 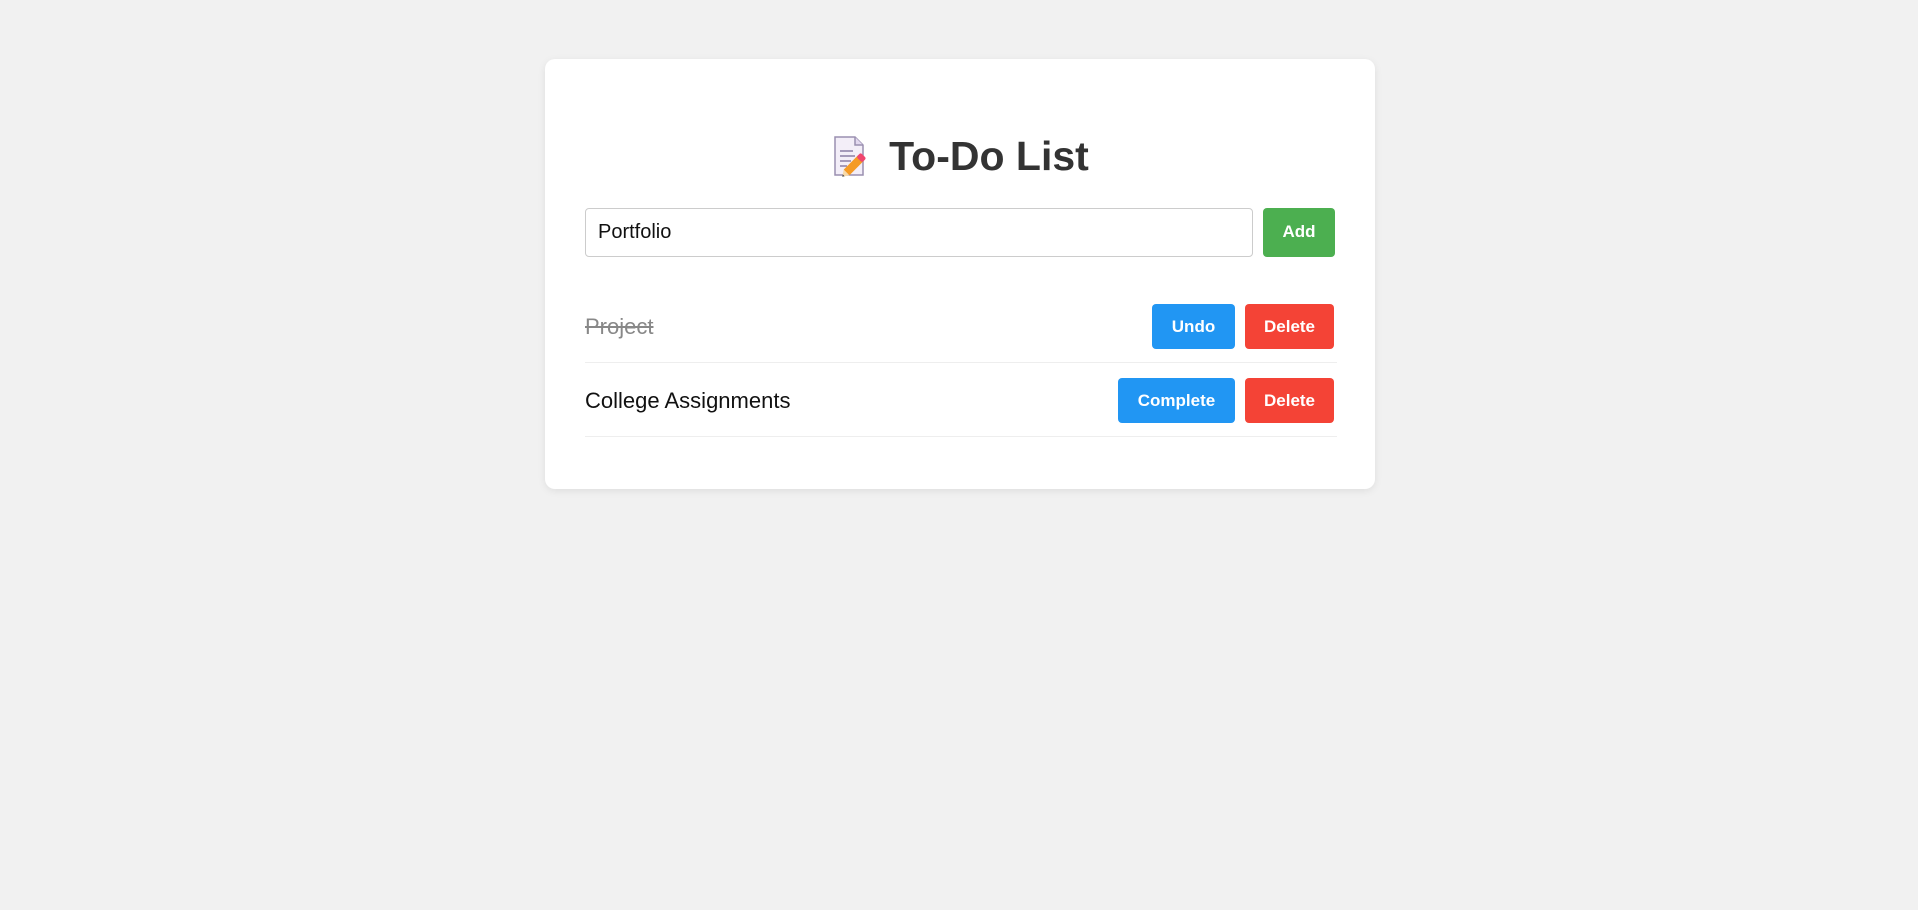 What do you see at coordinates (919, 232) in the screenshot?
I see `task-input` at bounding box center [919, 232].